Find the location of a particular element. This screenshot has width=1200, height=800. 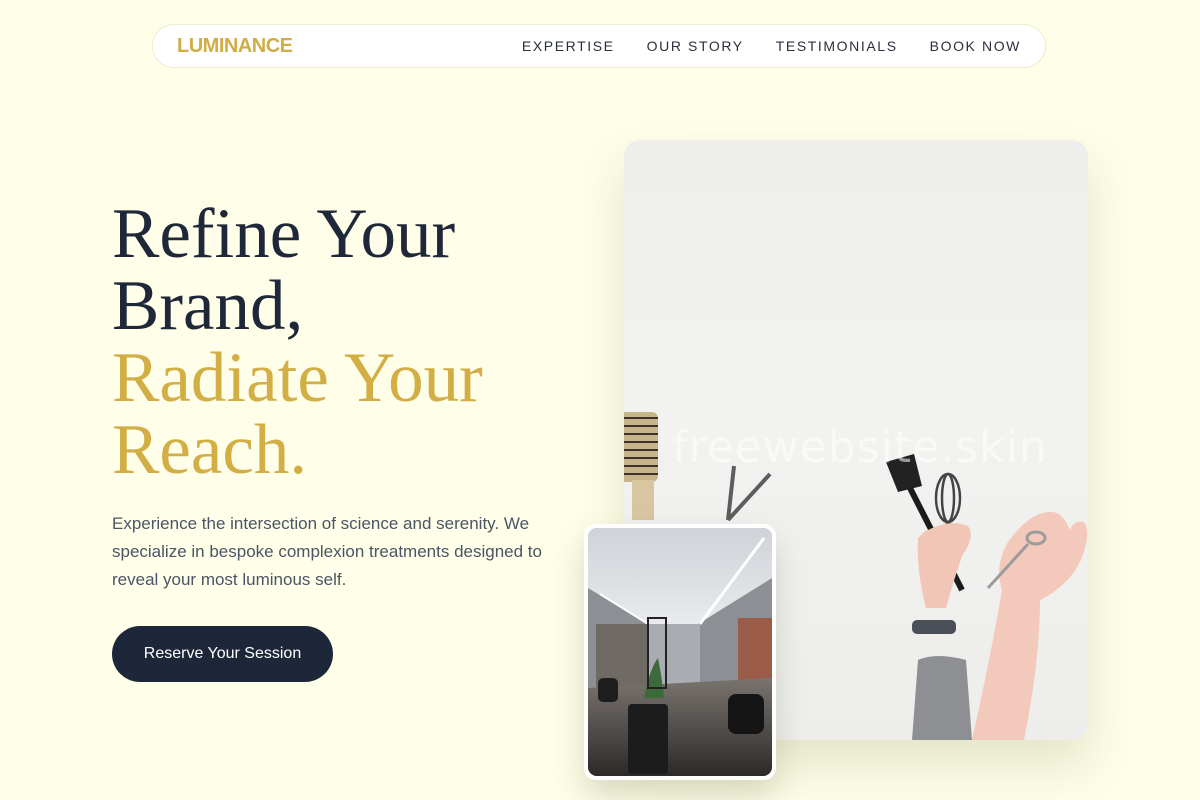

reserve-session-button: Reserve Your Session is located at coordinates (222, 654).